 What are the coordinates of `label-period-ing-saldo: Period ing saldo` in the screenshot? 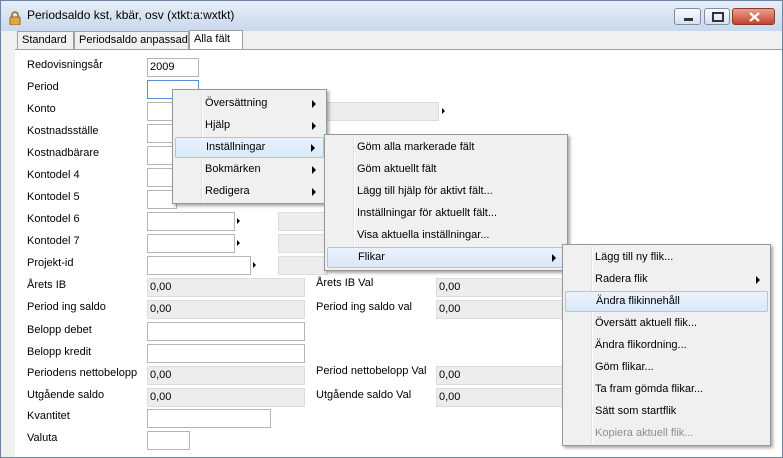 It's located at (66, 307).